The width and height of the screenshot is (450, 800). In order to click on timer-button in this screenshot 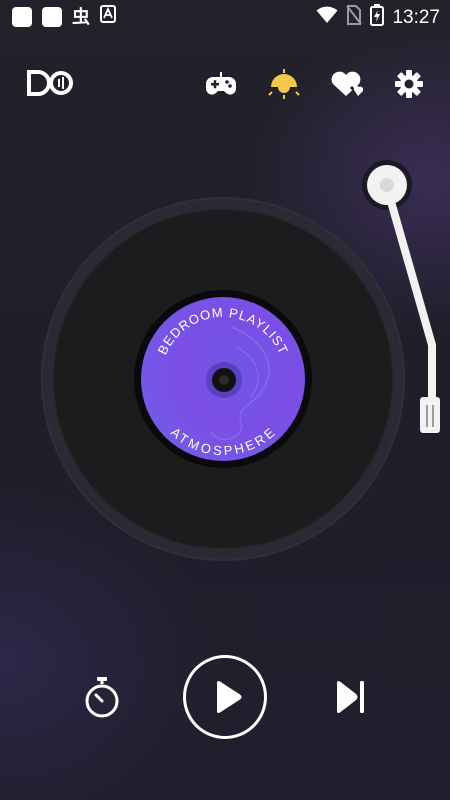, I will do `click(102, 697)`.